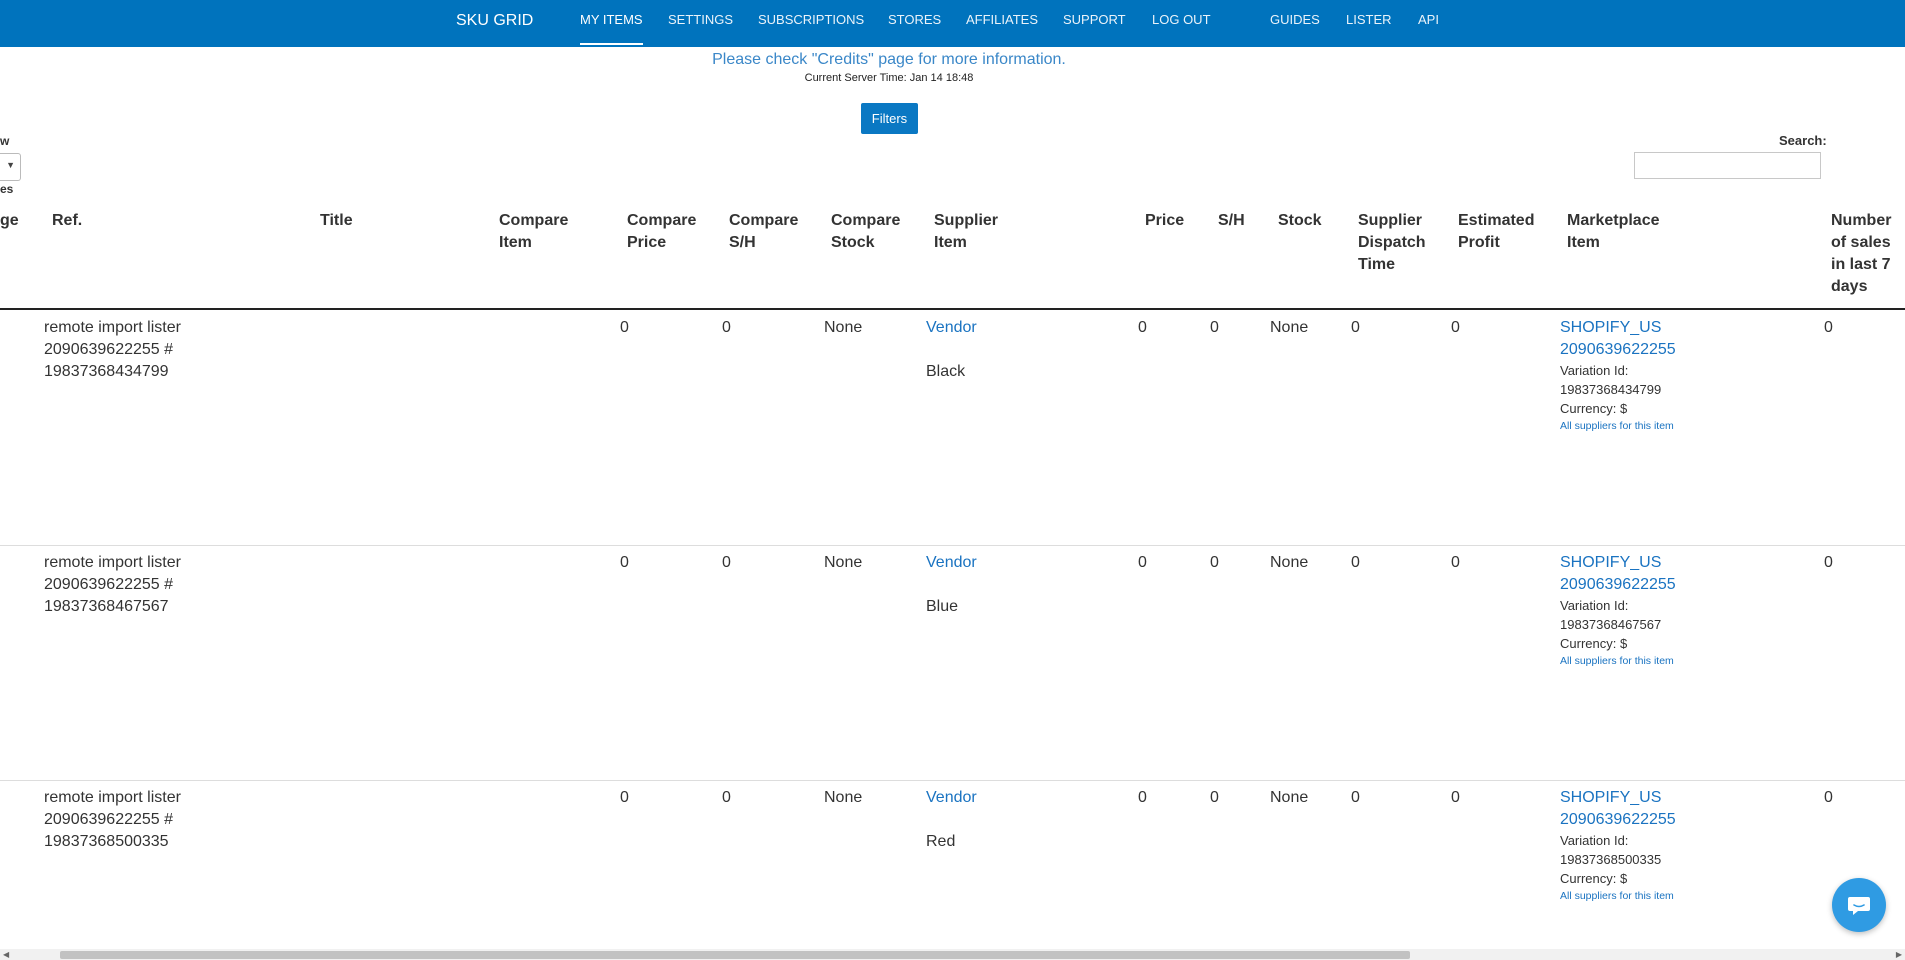 This screenshot has height=960, width=1905. What do you see at coordinates (1496, 232) in the screenshot?
I see `column-header-estimated-profit: Estimated Profit` at bounding box center [1496, 232].